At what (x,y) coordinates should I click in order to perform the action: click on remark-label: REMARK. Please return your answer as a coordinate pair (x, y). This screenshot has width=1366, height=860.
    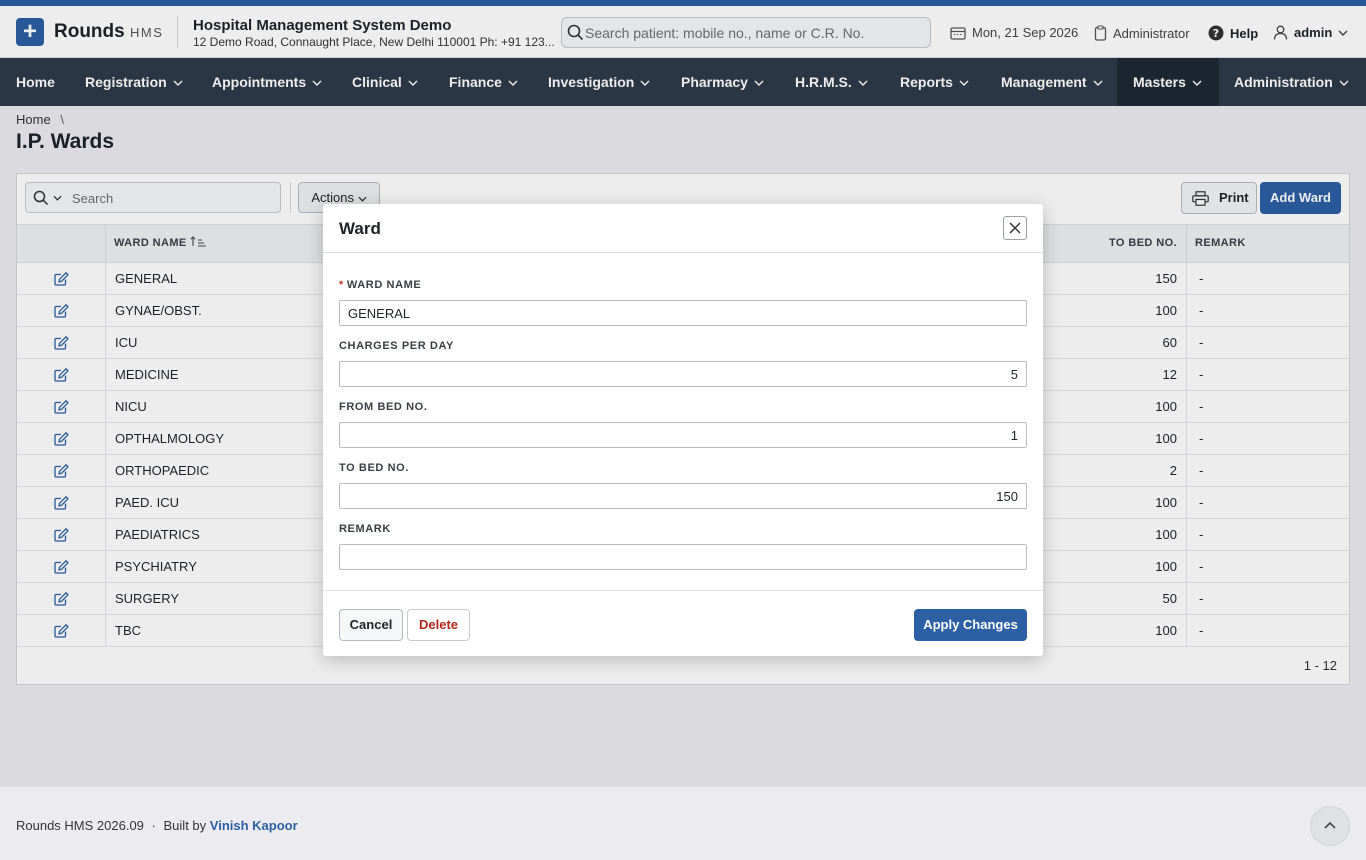
    Looking at the image, I should click on (365, 529).